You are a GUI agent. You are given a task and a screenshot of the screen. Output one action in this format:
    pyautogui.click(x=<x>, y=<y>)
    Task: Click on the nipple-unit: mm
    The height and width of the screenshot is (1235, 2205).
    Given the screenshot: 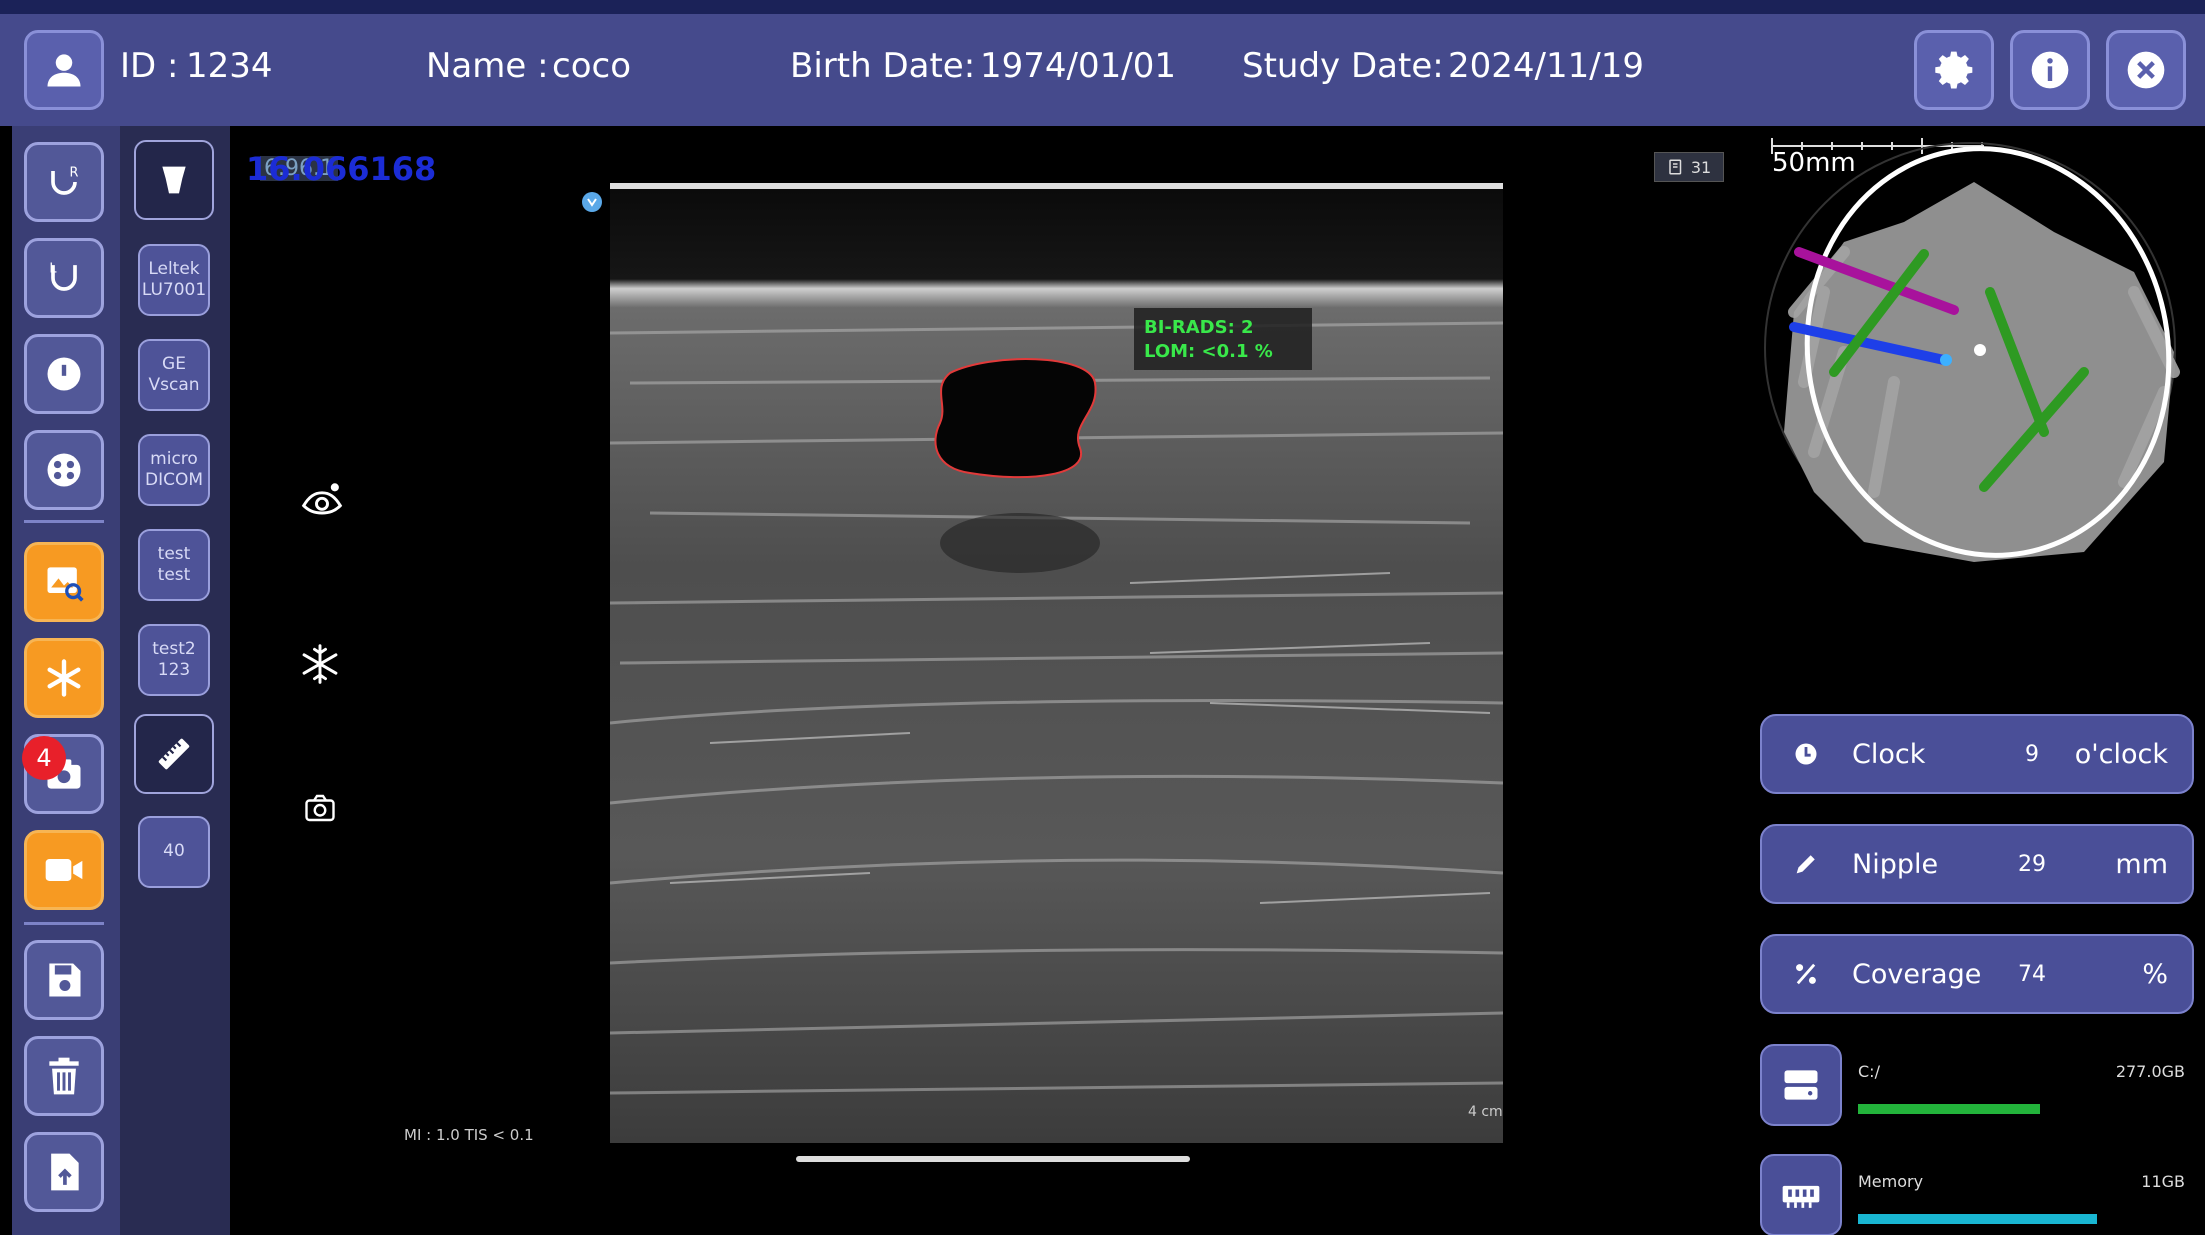 What is the action you would take?
    pyautogui.click(x=2141, y=864)
    